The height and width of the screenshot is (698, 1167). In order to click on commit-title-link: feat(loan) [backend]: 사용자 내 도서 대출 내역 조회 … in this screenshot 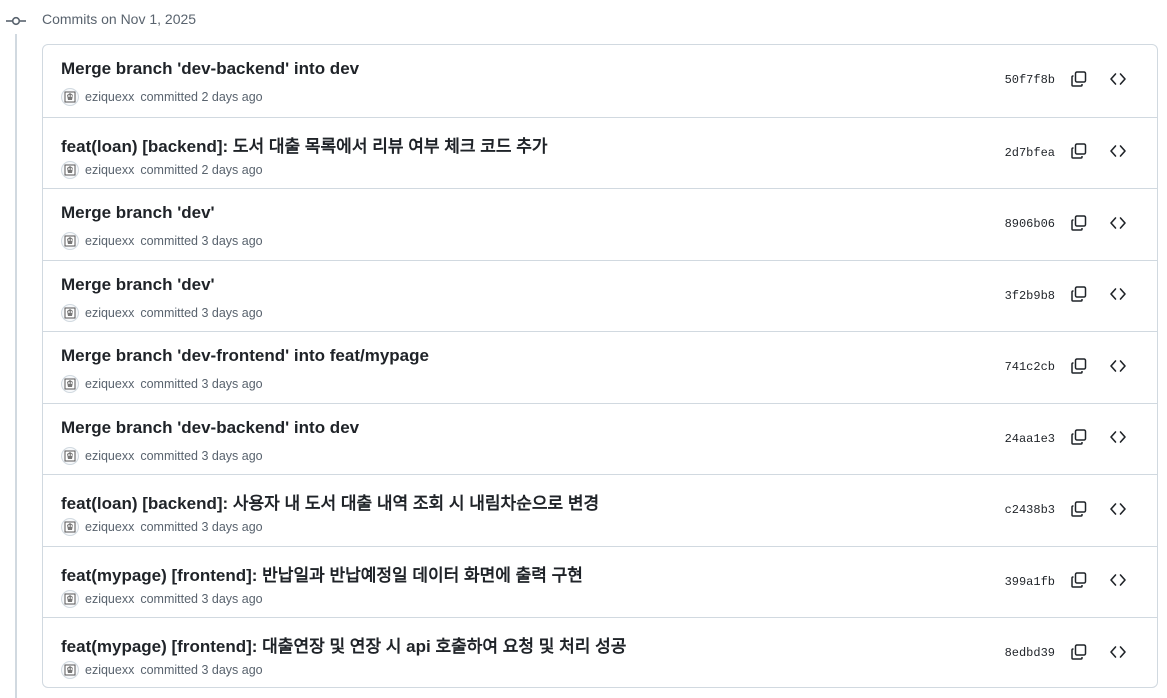, I will do `click(330, 501)`.